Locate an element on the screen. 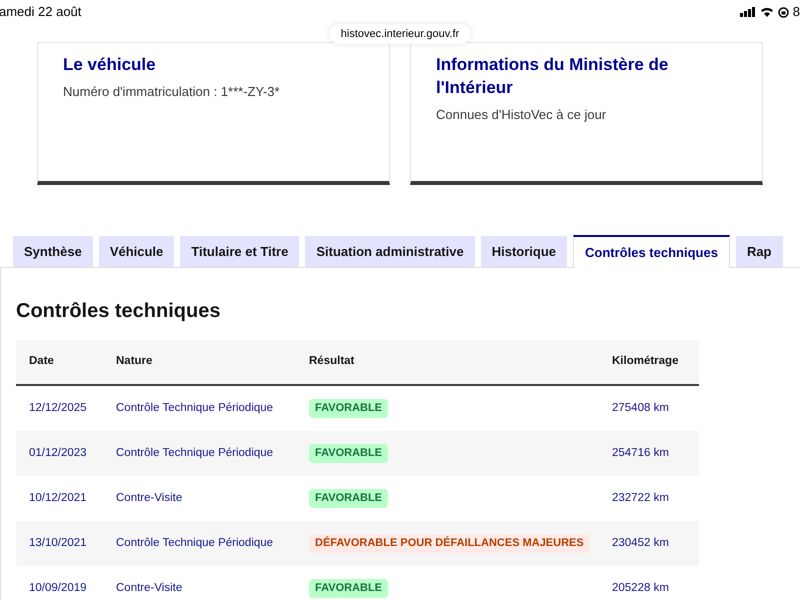 The width and height of the screenshot is (800, 600). signal-icon is located at coordinates (748, 12).